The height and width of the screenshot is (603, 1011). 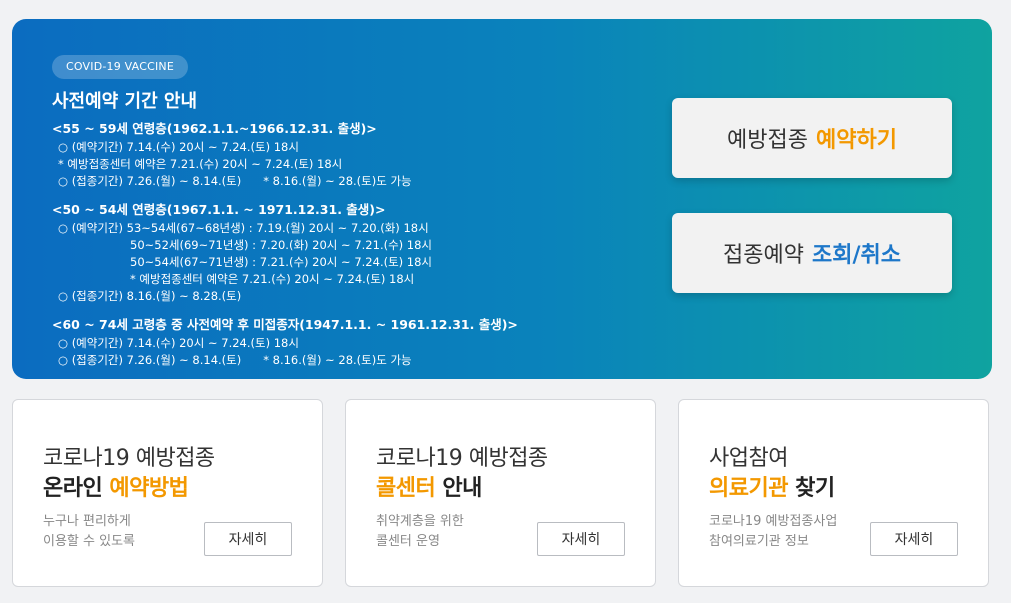 I want to click on card-title-accent: 예약방법, so click(x=149, y=488).